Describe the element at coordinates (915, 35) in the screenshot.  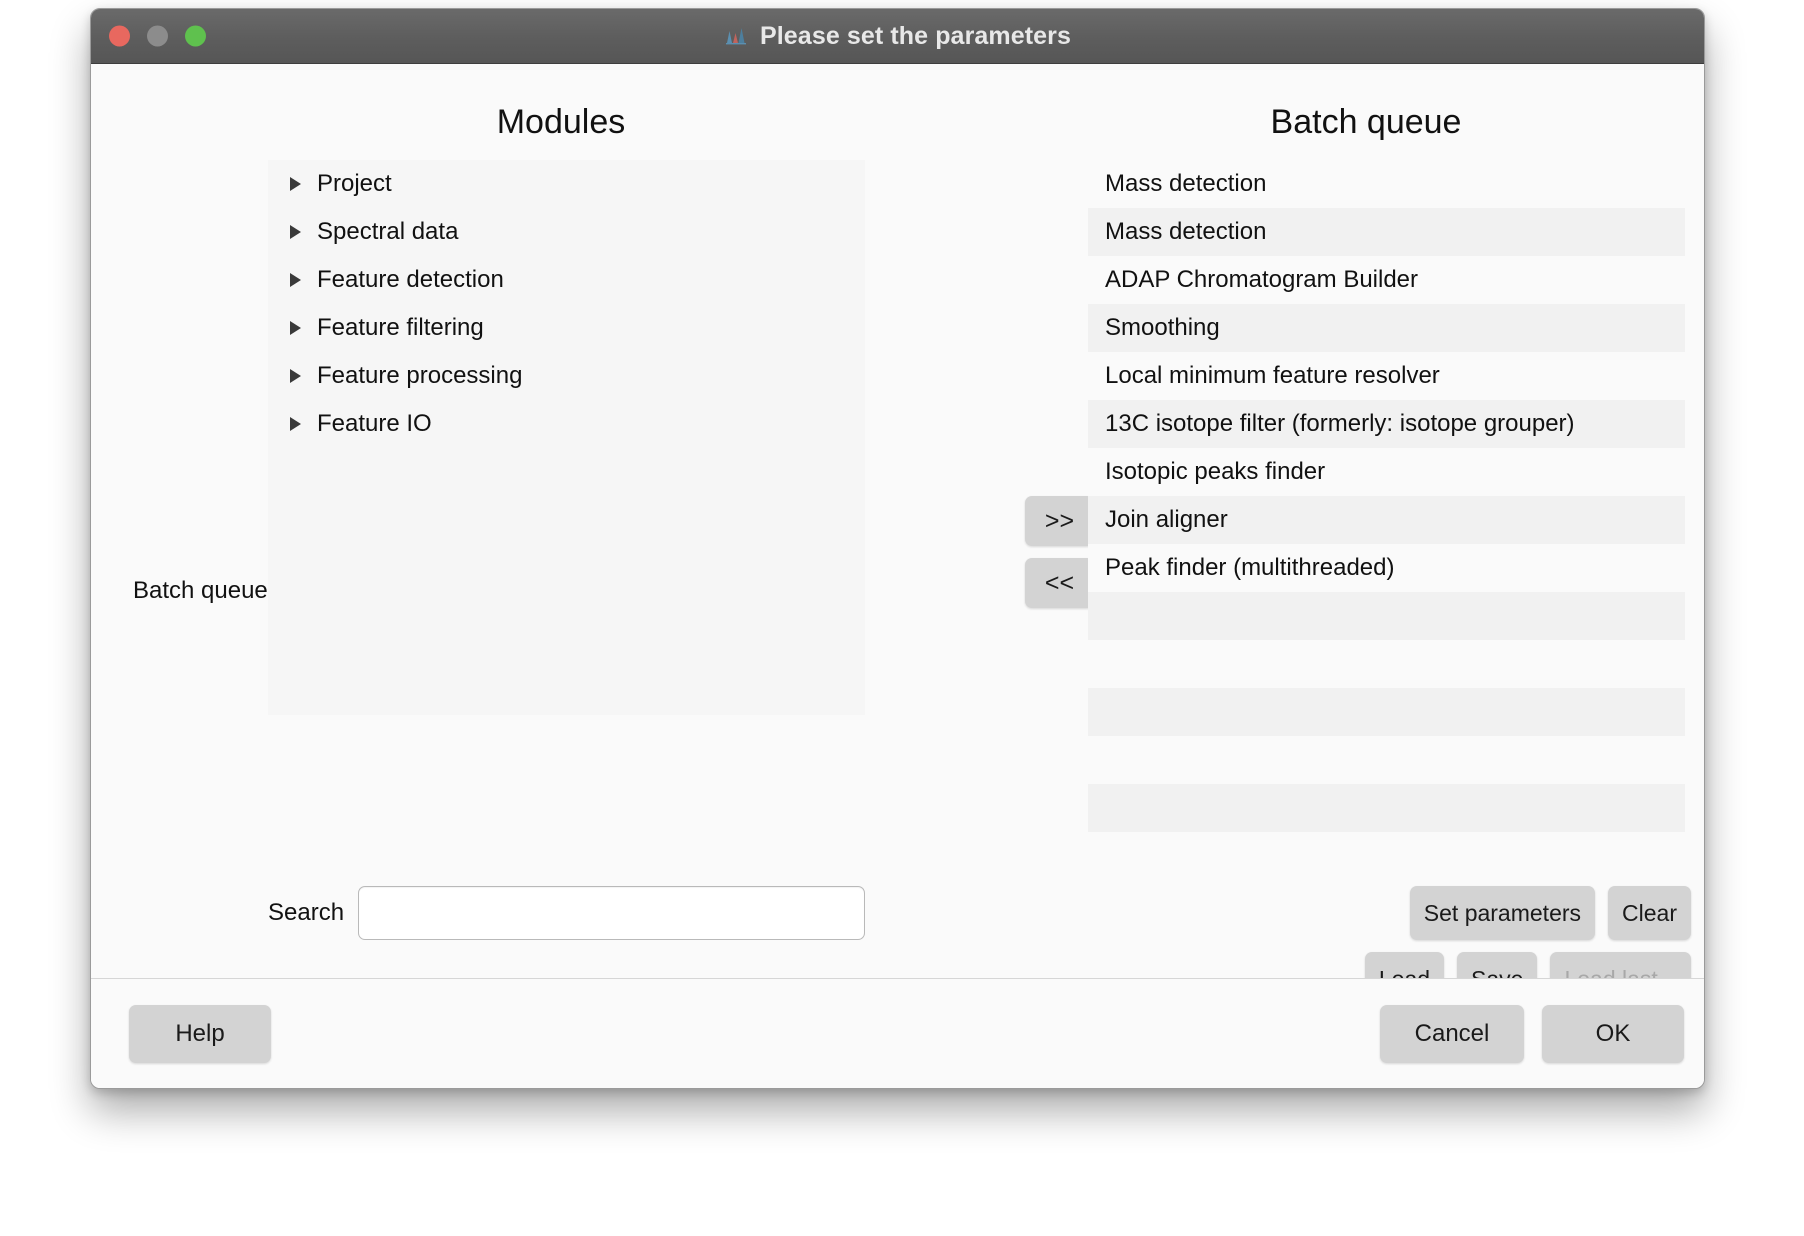
I see `window-title: Please set the parameters` at that location.